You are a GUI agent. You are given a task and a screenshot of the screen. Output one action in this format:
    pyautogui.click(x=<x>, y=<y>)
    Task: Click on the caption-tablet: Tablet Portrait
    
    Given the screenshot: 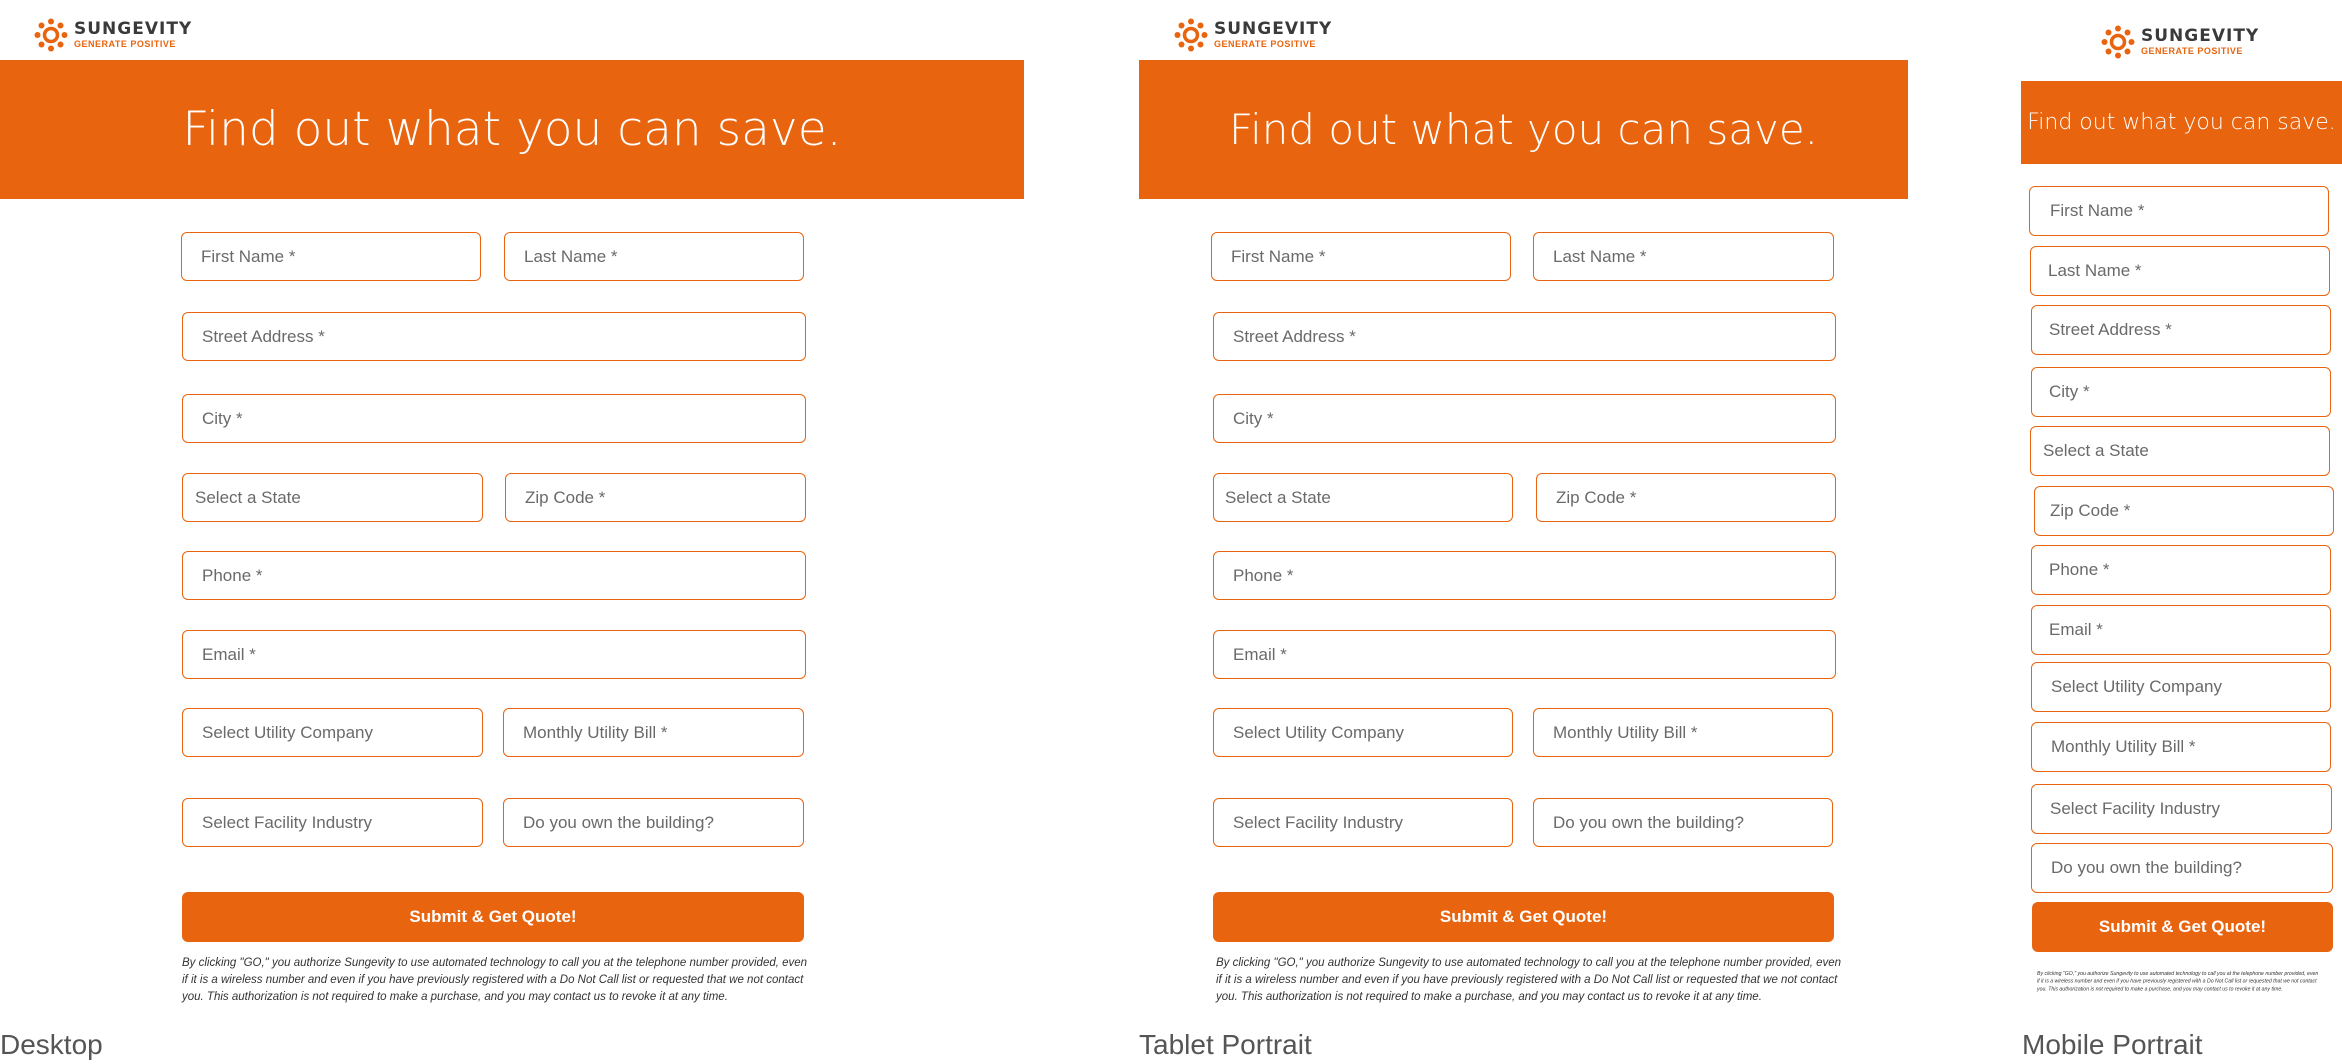 What is the action you would take?
    pyautogui.click(x=1225, y=1044)
    